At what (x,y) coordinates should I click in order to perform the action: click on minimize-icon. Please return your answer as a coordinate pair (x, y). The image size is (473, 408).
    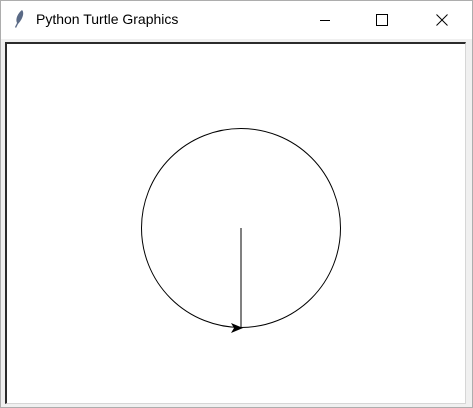
    Looking at the image, I should click on (325, 20).